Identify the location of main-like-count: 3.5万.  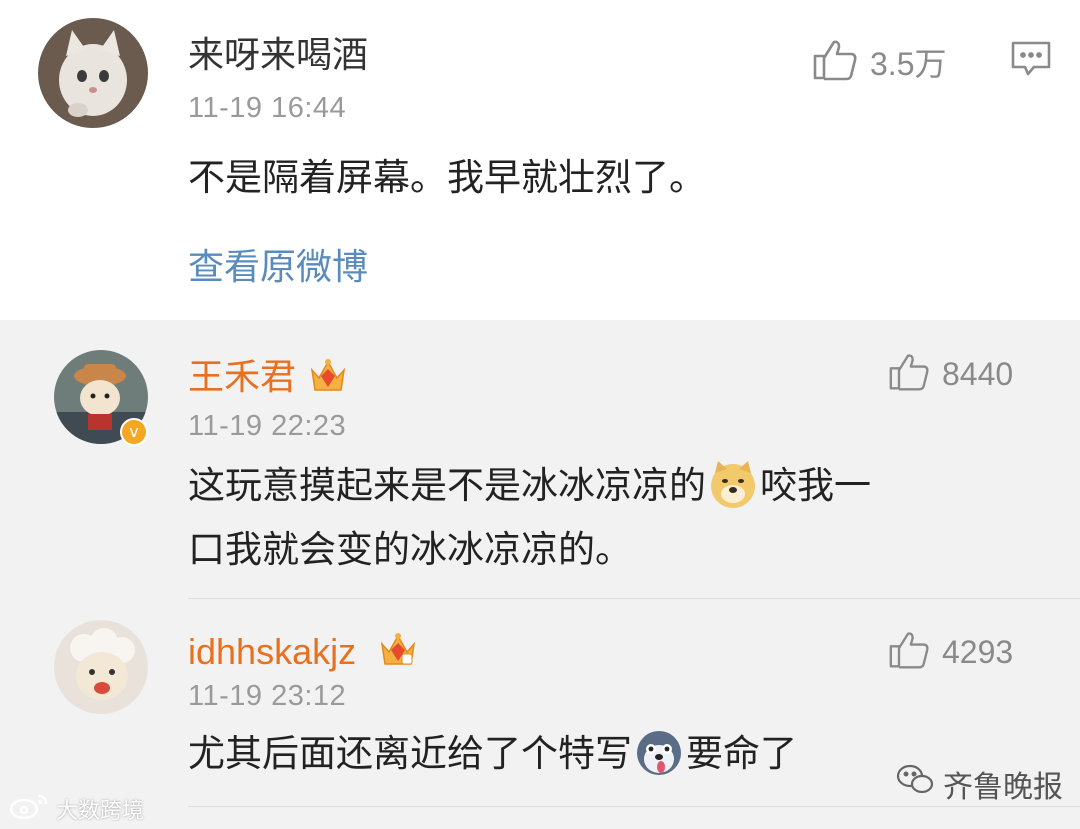
(908, 64).